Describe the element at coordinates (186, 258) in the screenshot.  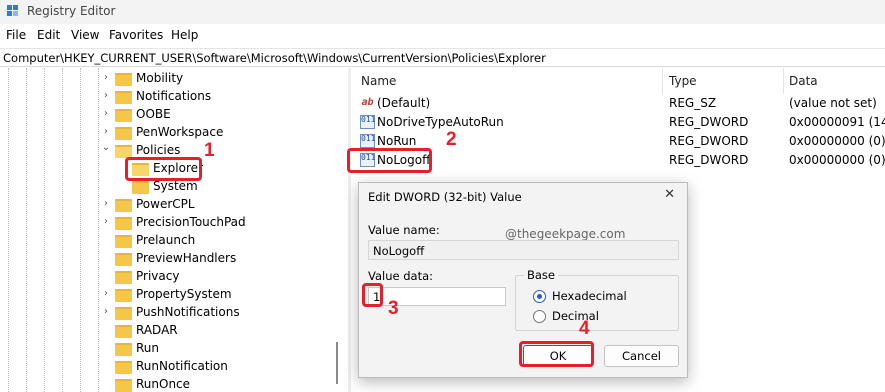
I see `tree-item-label: PreviewHandlers` at that location.